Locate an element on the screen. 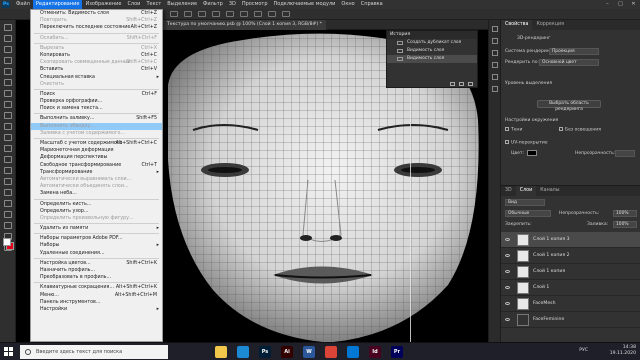  history-brush-tool-icon is located at coordinates (7, 137).